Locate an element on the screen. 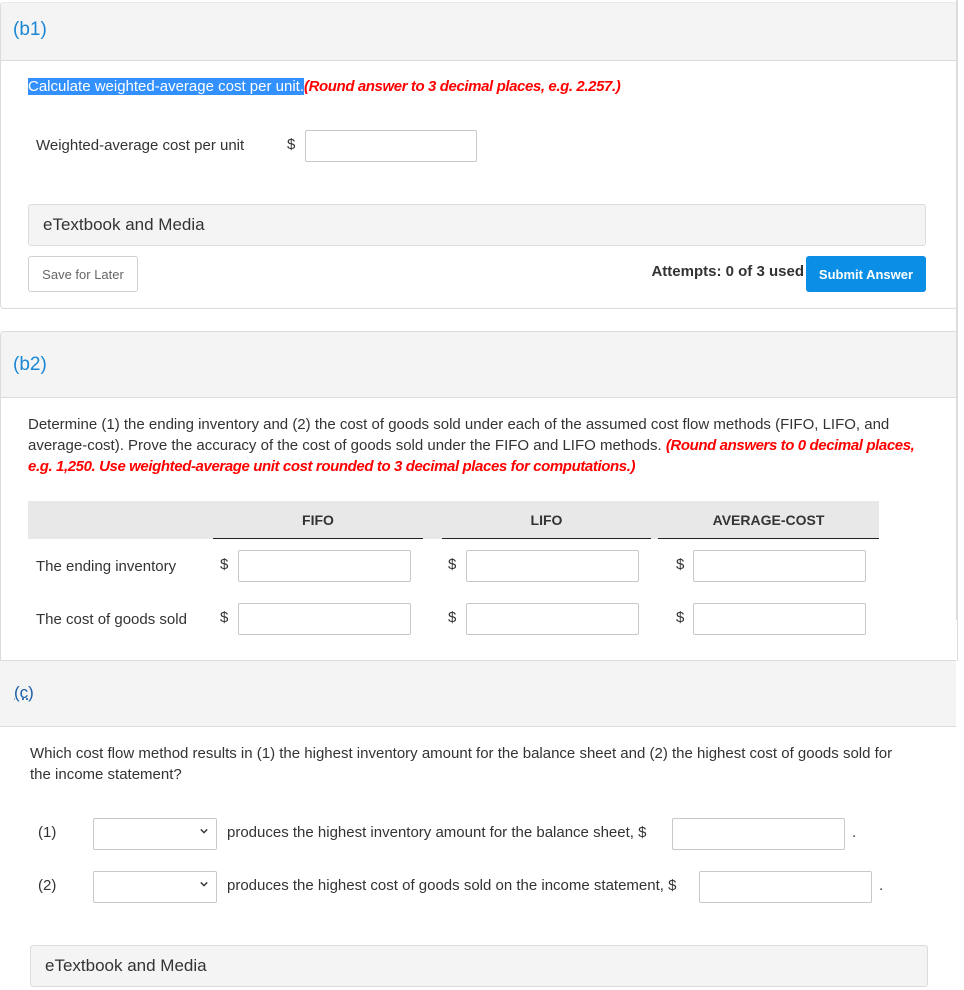 The height and width of the screenshot is (990, 964). part-label-c: (c) is located at coordinates (24, 693).